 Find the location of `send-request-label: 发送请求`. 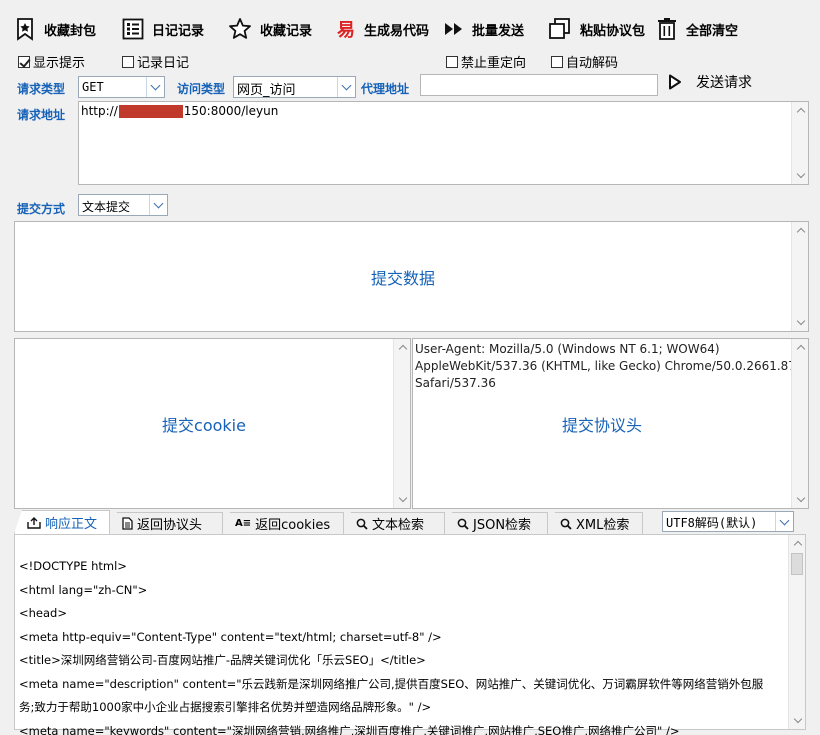

send-request-label: 发送请求 is located at coordinates (724, 83).